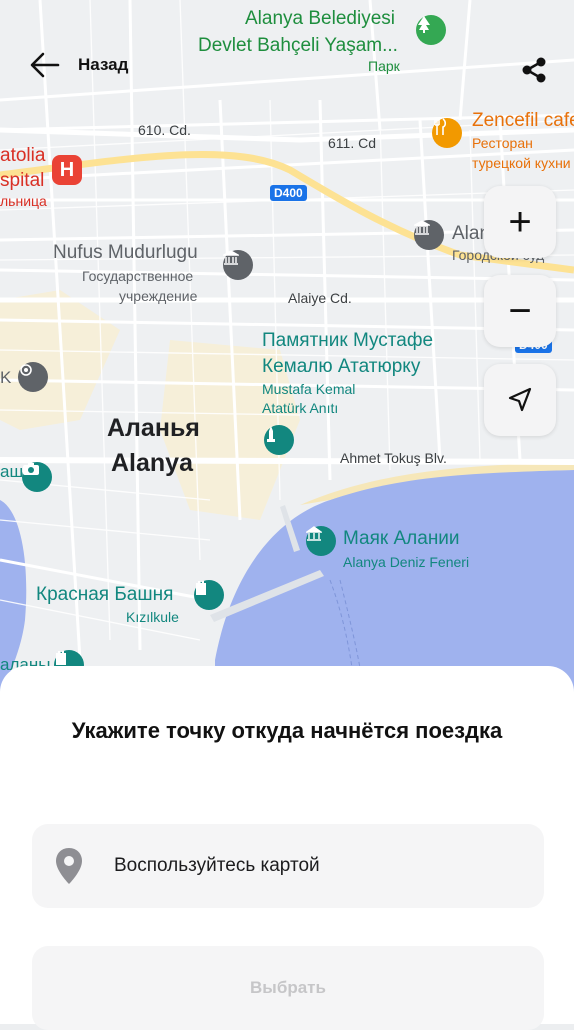 Image resolution: width=574 pixels, height=1030 pixels. I want to click on navigation-arrow-icon, so click(520, 399).